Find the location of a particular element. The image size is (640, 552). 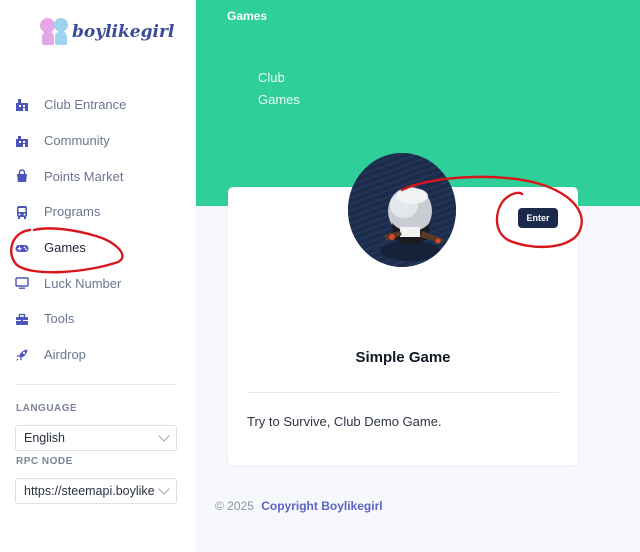

sidebar-item-luck-number: Luck Number is located at coordinates (98, 283).